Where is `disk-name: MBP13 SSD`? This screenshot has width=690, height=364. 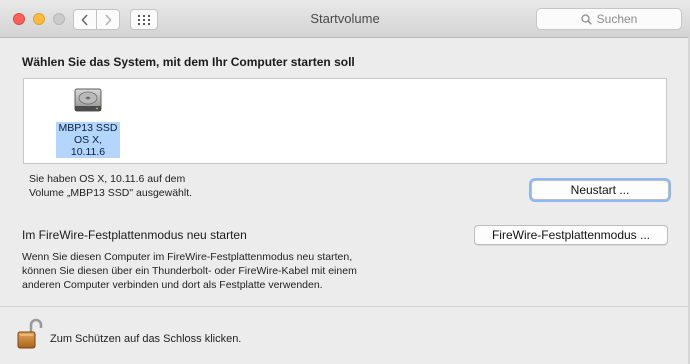 disk-name: MBP13 SSD is located at coordinates (88, 128).